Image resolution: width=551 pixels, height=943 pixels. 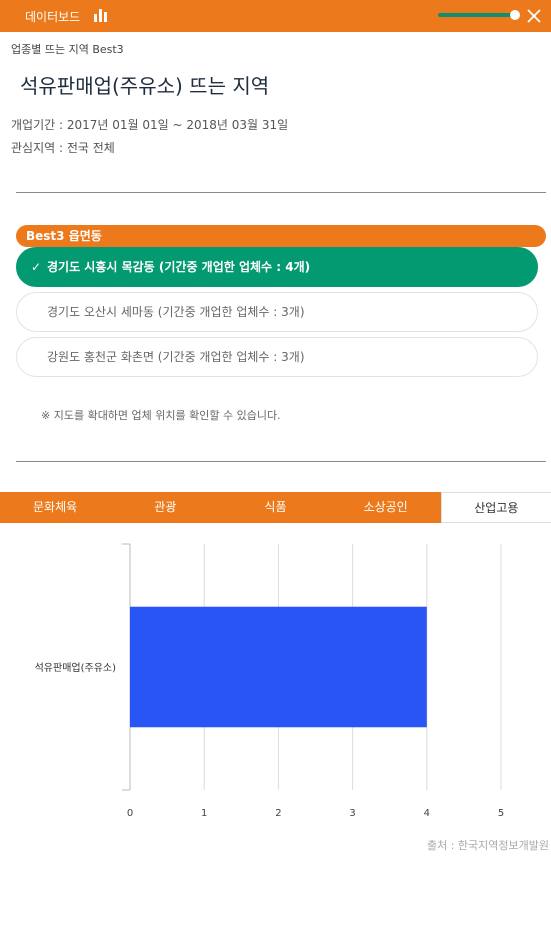 I want to click on tab-industry-employment: 산업고용, so click(x=495, y=507).